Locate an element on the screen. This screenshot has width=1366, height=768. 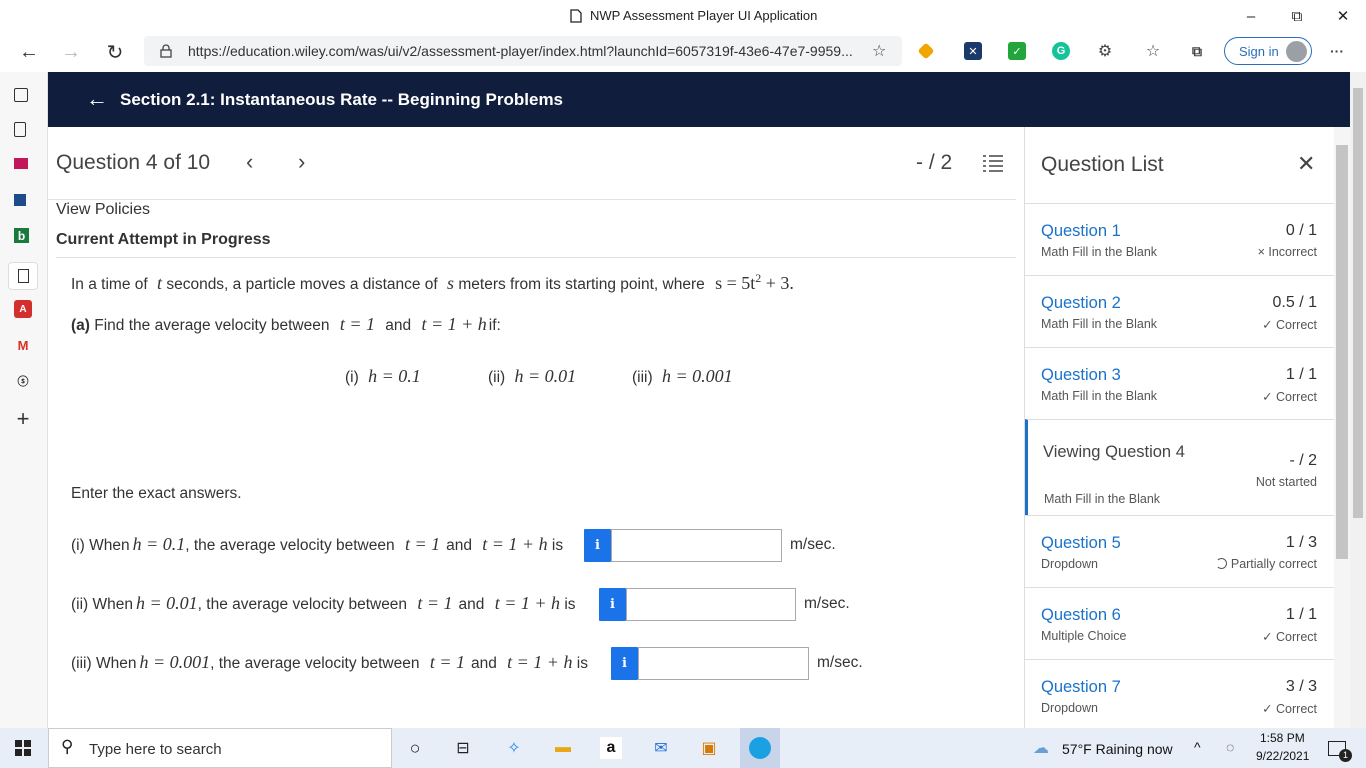
windows-start-icon is located at coordinates (23, 748).